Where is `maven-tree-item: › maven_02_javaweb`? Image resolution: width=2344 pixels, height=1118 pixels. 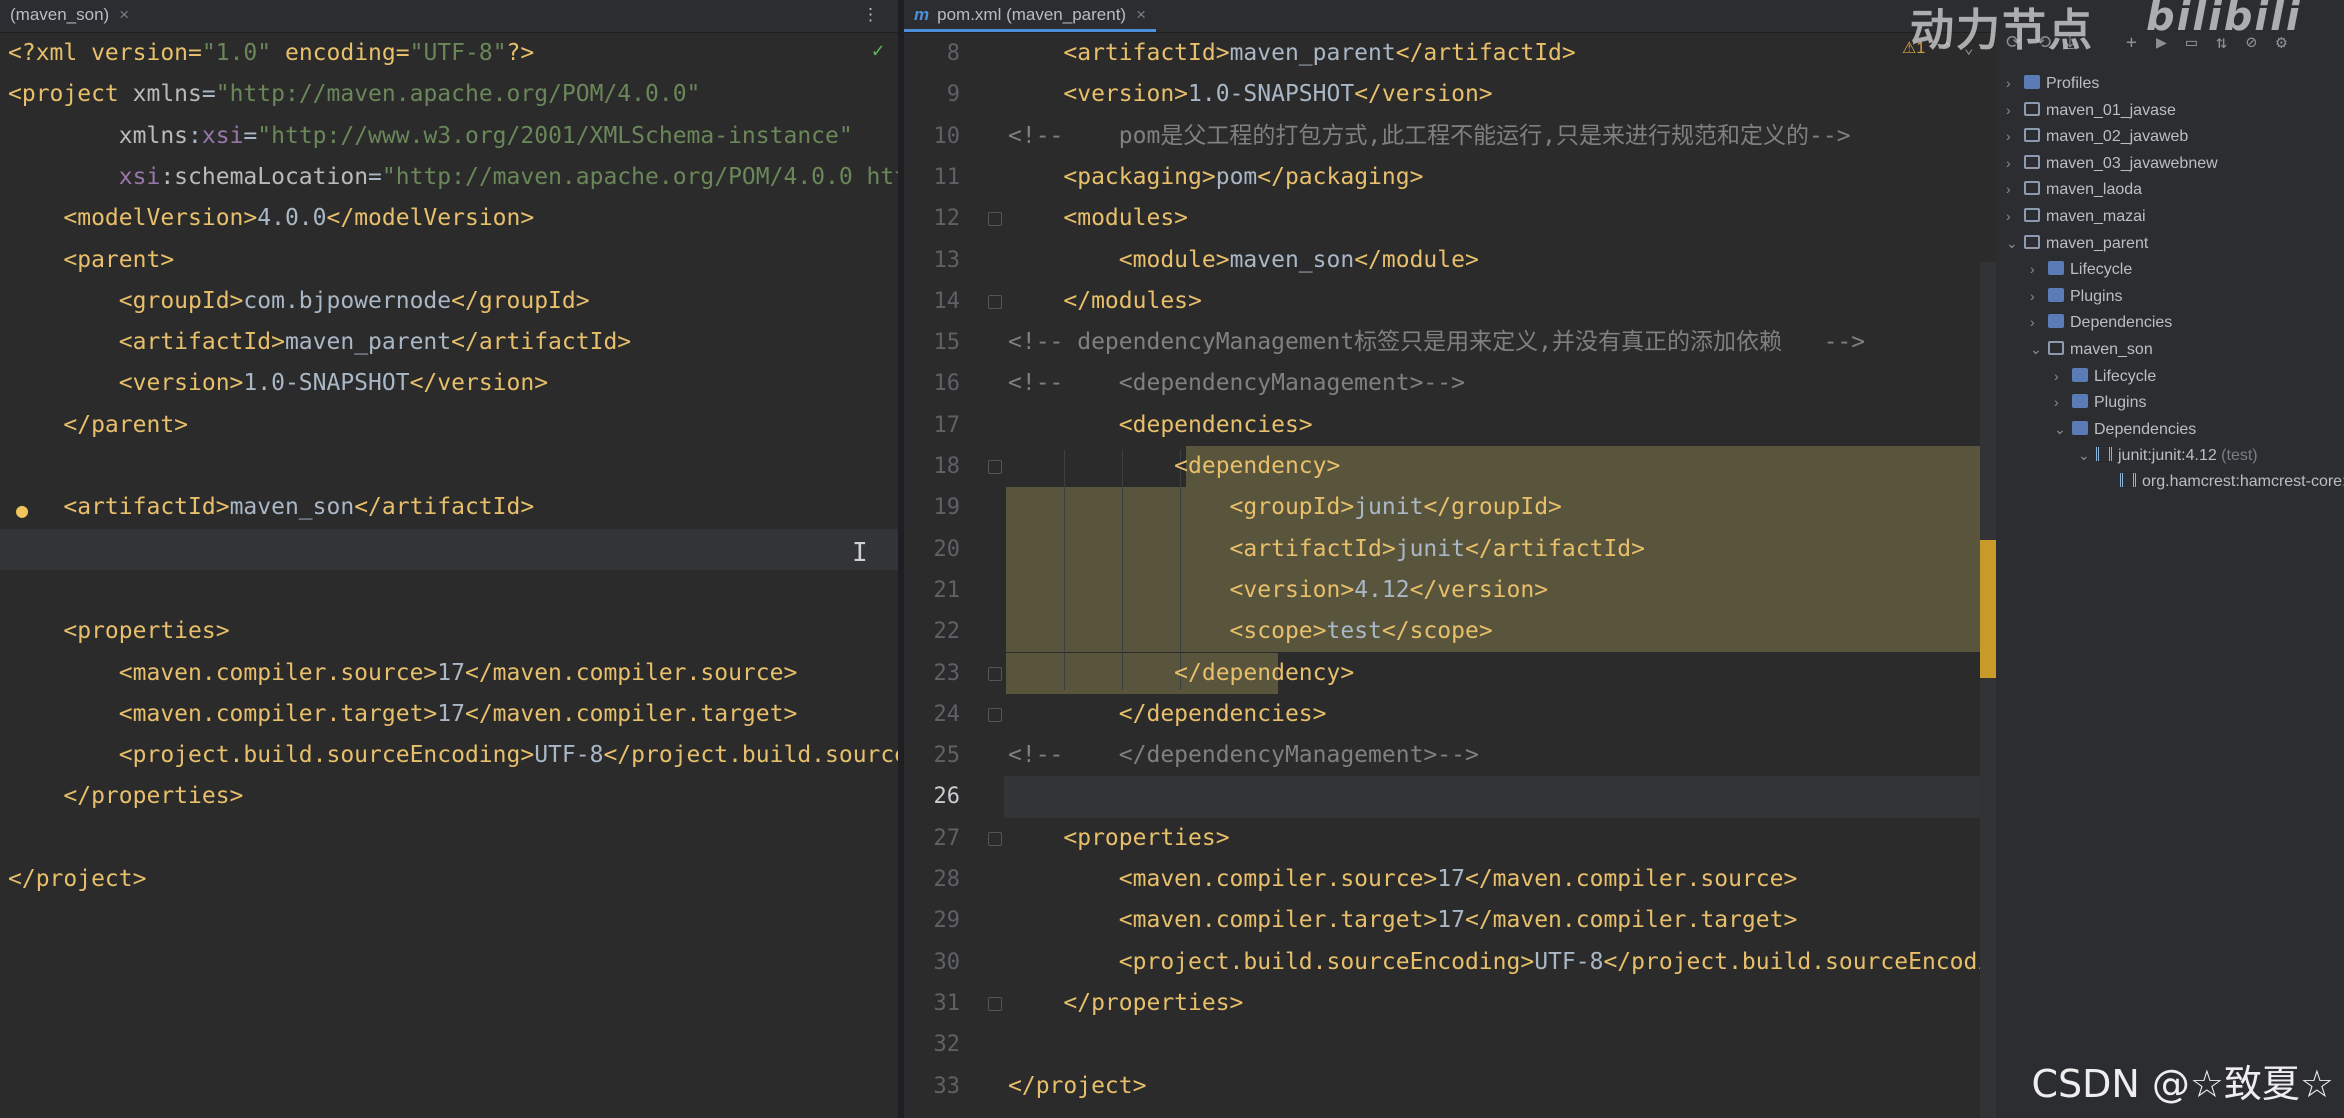
maven-tree-item: › maven_02_javaweb is located at coordinates (2097, 136).